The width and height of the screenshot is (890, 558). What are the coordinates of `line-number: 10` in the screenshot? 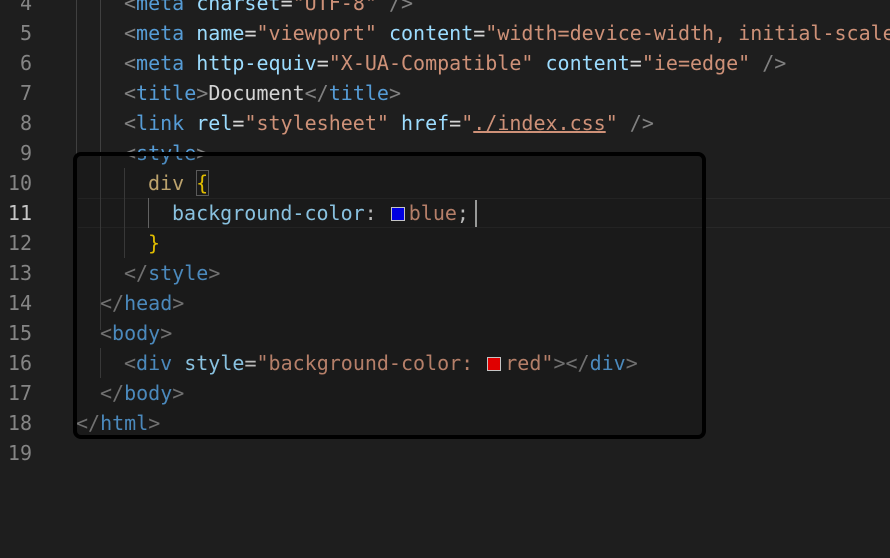 It's located at (19, 183).